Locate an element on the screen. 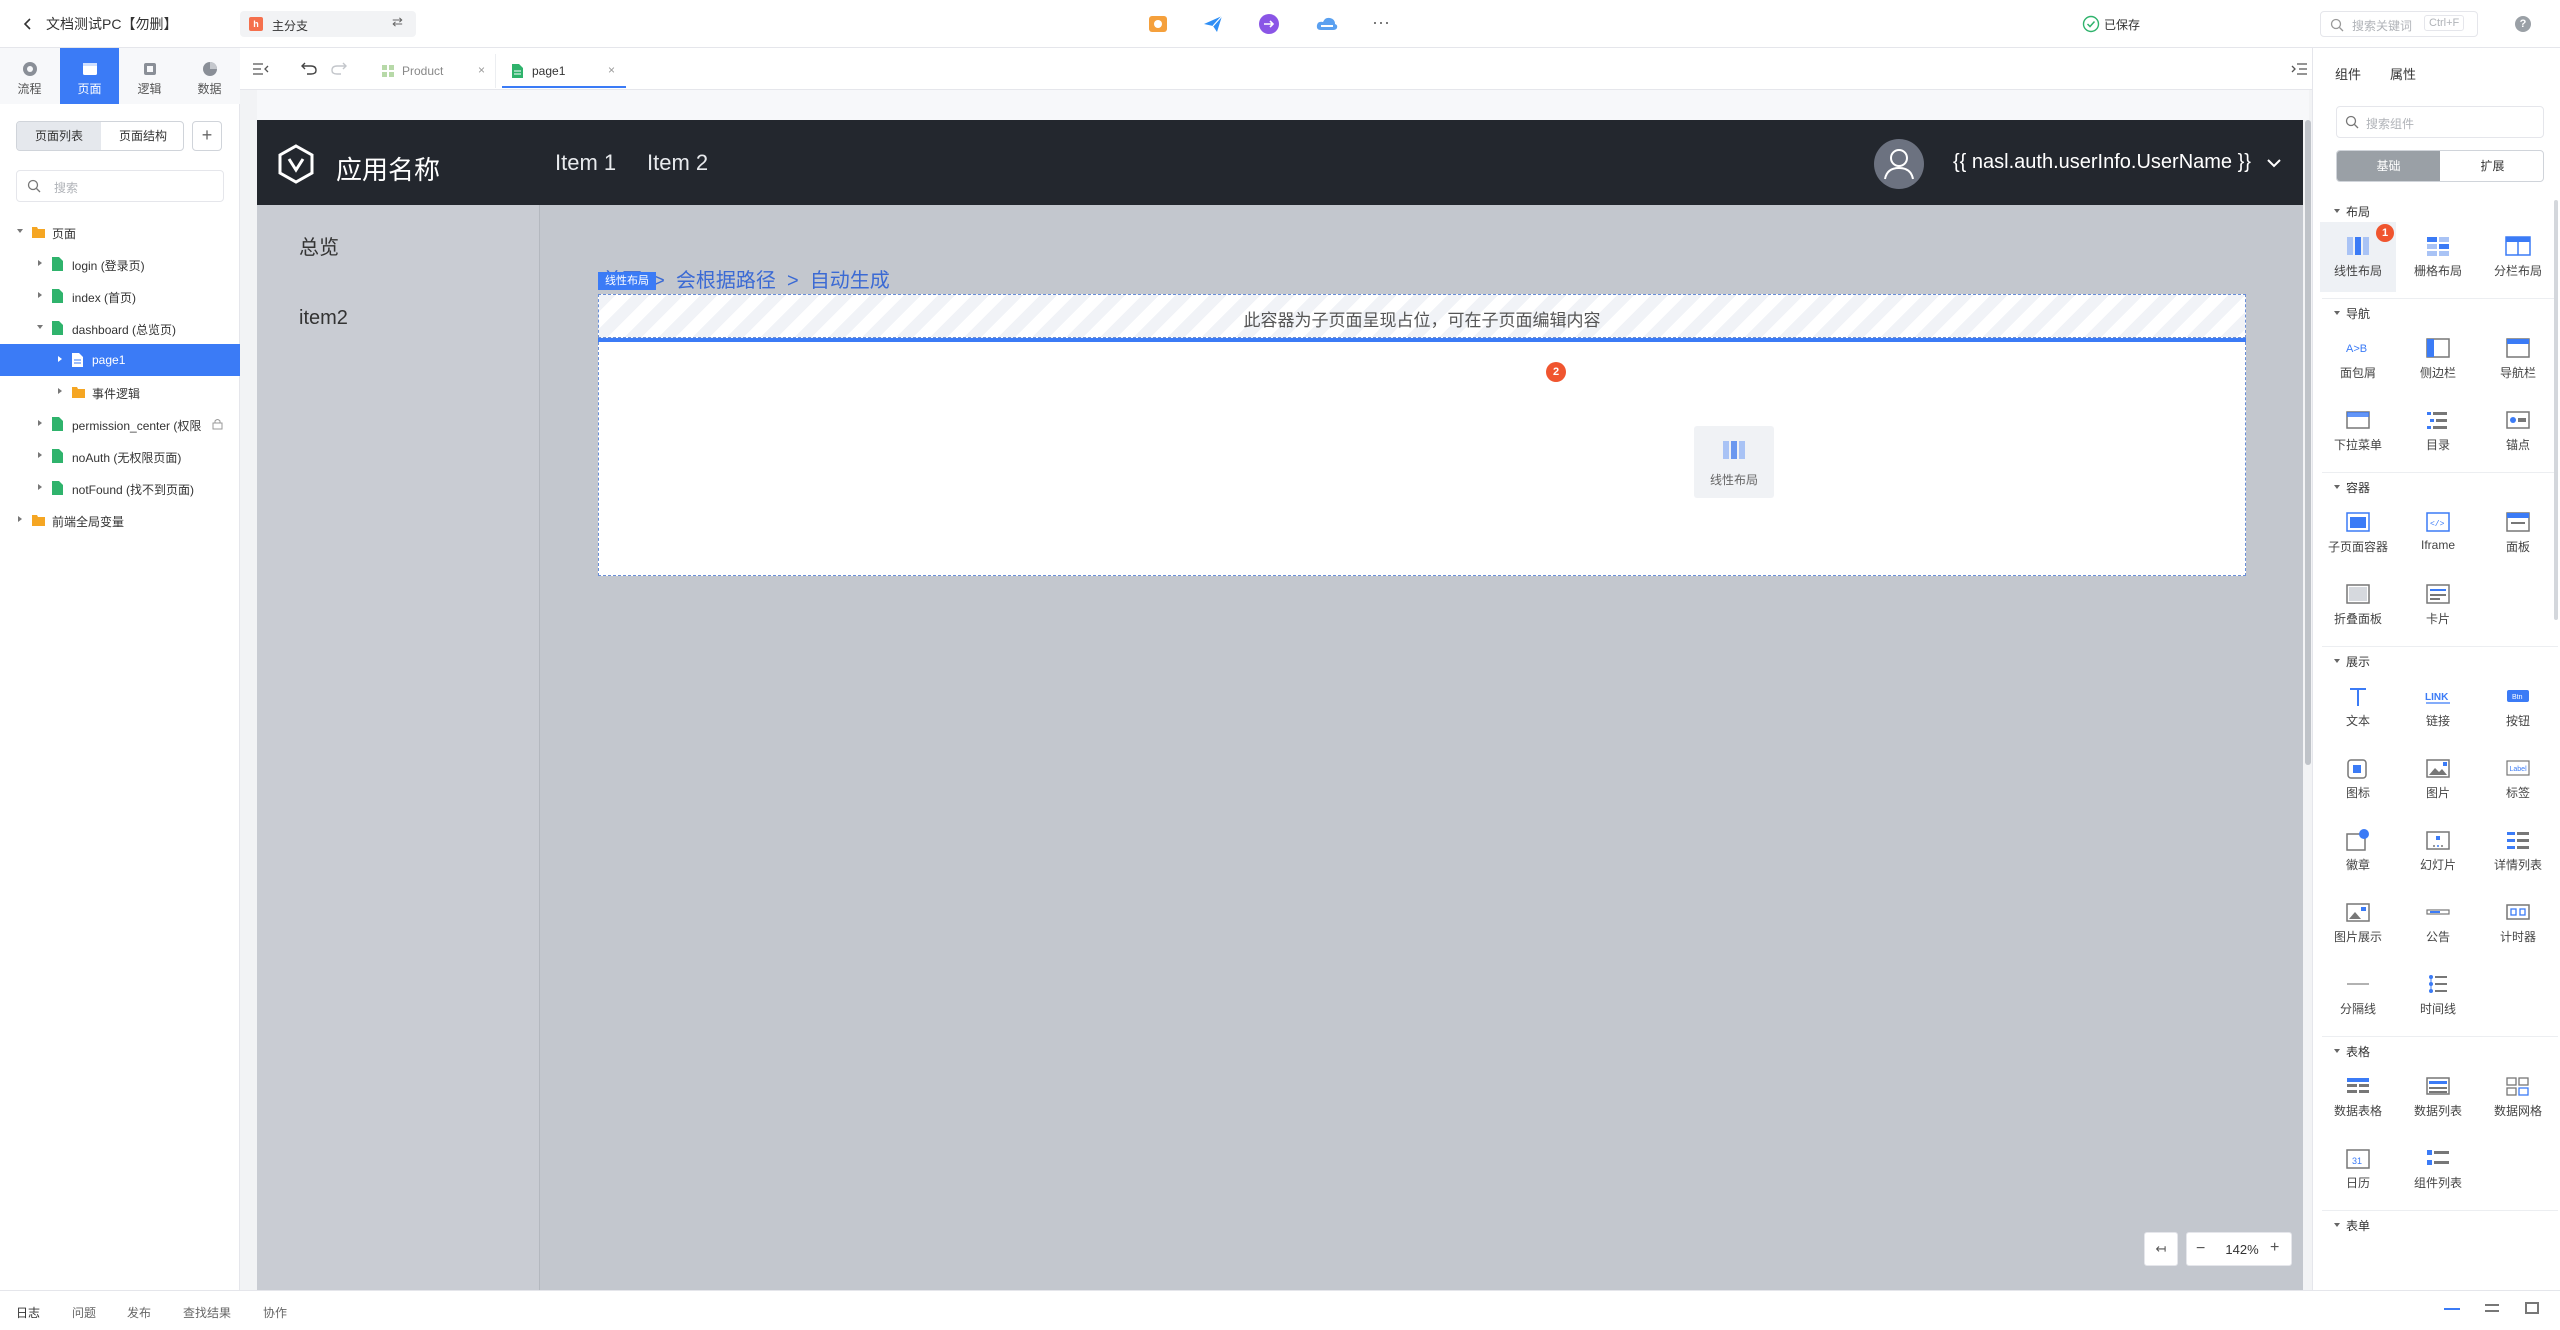 This screenshot has height=1330, width=2560. deploy-tool-icon is located at coordinates (1269, 24).